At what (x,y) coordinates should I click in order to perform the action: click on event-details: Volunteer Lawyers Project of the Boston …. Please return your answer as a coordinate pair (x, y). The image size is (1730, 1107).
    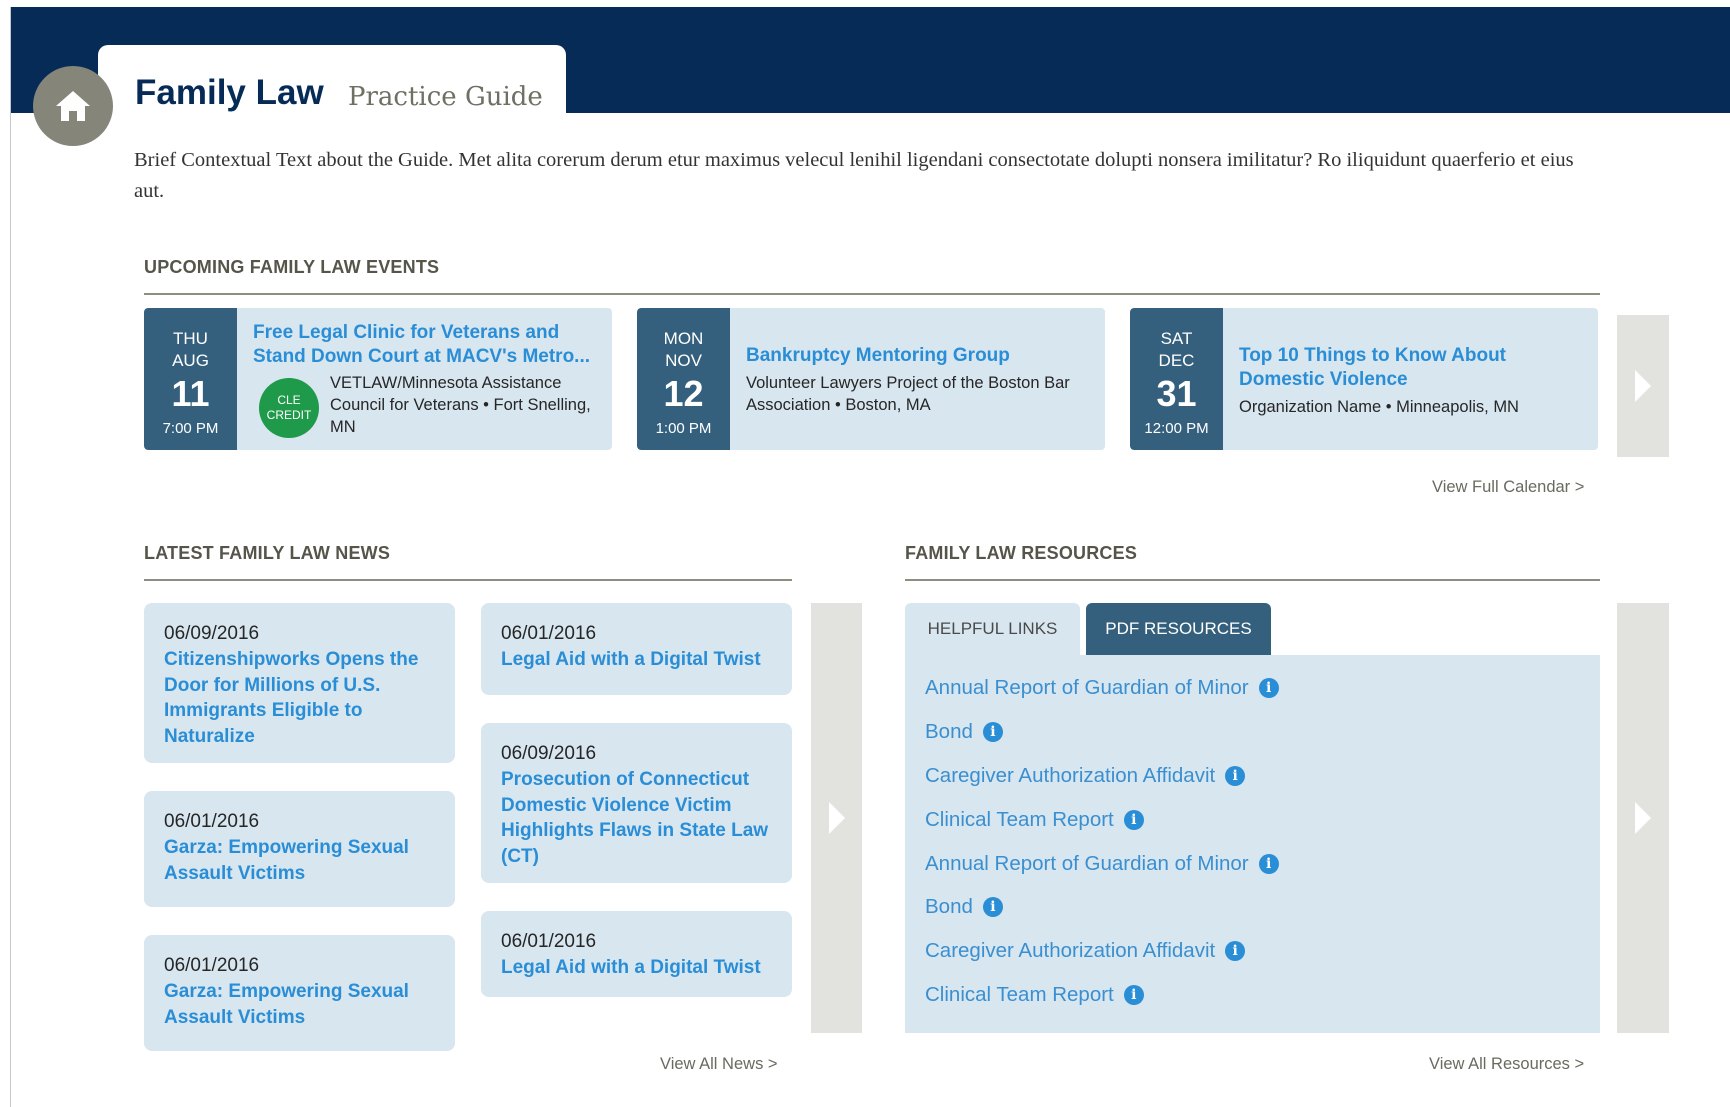
    Looking at the image, I should click on (908, 394).